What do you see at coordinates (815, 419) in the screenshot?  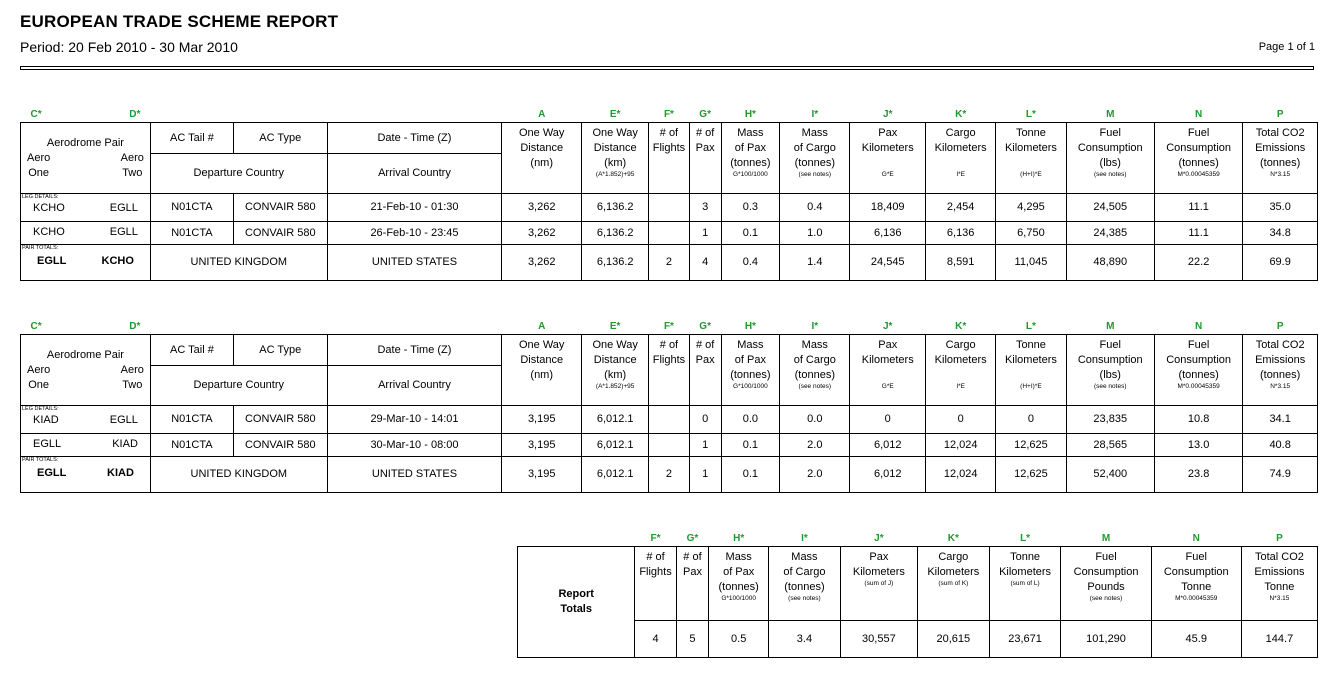 I see `cell-mcargo: 0.0` at bounding box center [815, 419].